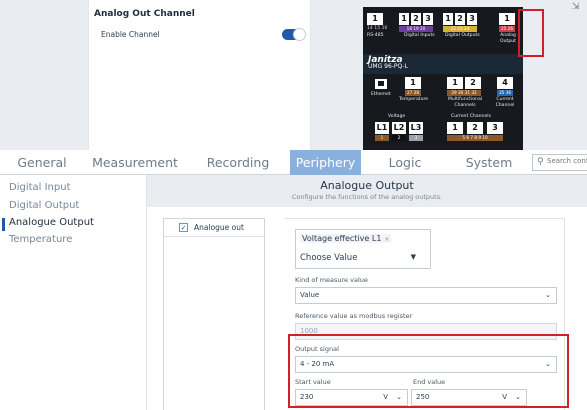 The height and width of the screenshot is (410, 587). Describe the element at coordinates (377, 28) in the screenshot. I see `rs485-pins: 14 15 16` at that location.